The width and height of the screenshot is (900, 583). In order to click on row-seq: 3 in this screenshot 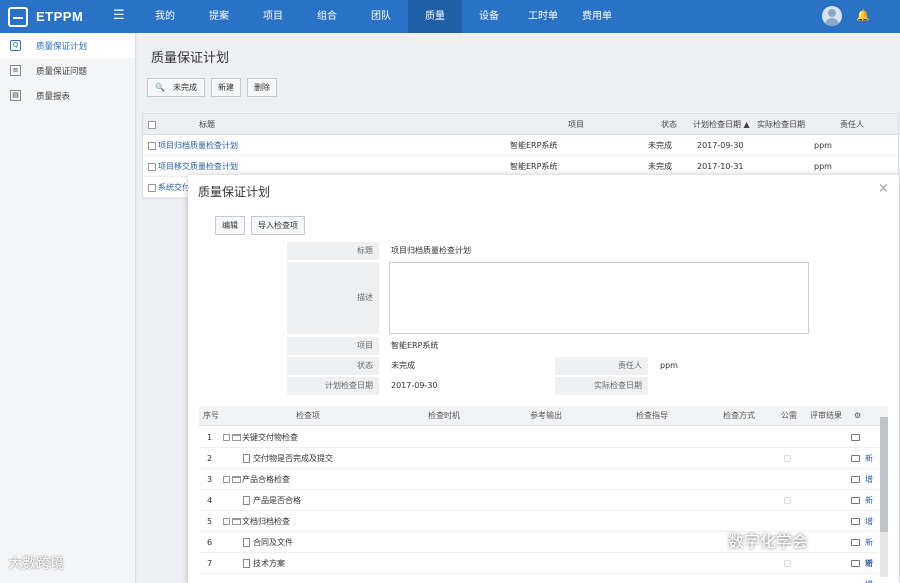, I will do `click(210, 479)`.